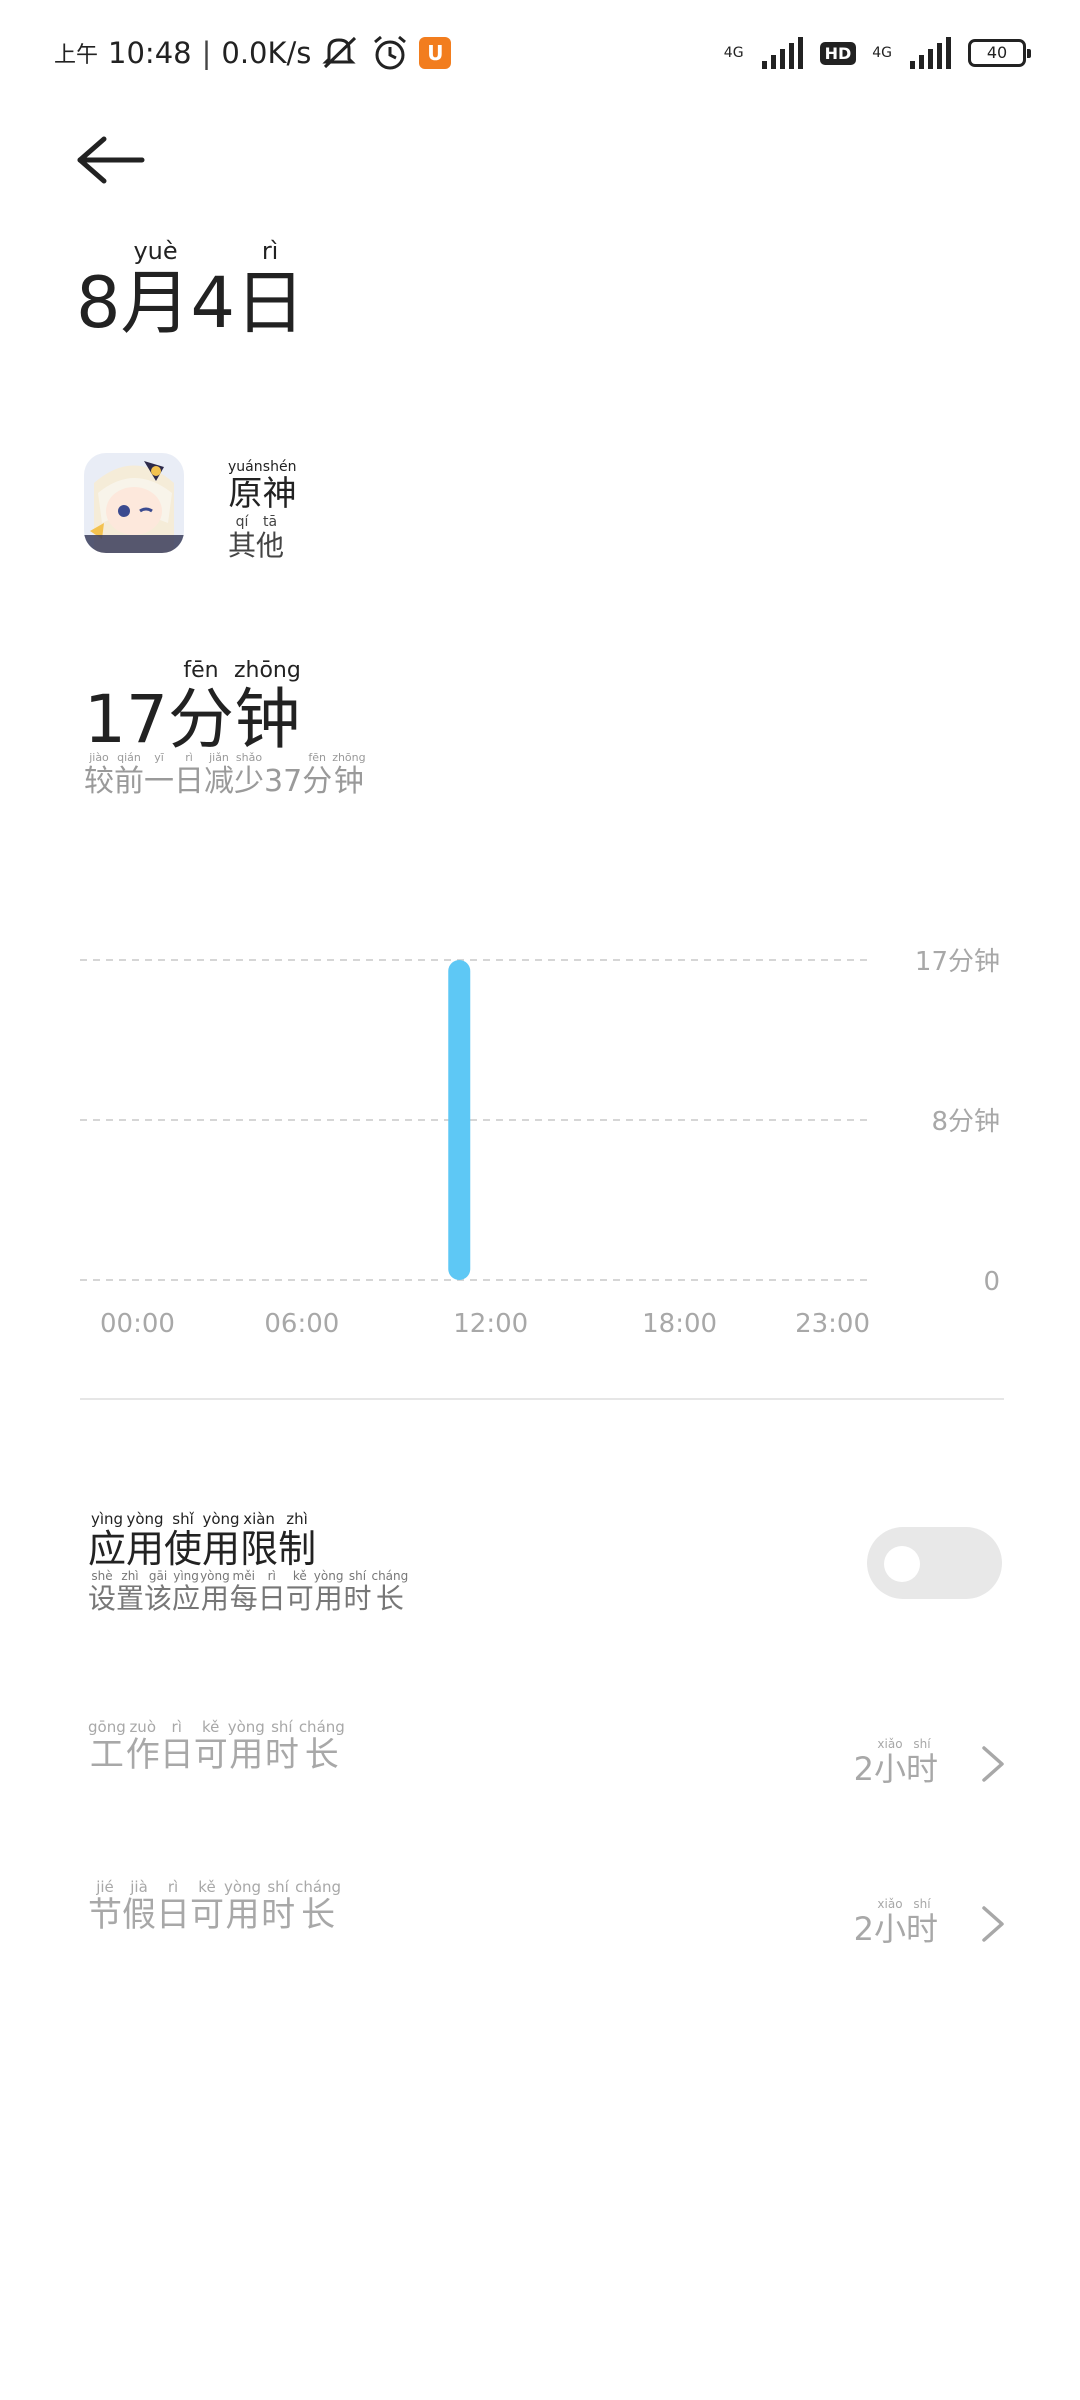 The image size is (1080, 2400). Describe the element at coordinates (321, 1746) in the screenshot. I see `workday-label-char: 长cháng` at that location.